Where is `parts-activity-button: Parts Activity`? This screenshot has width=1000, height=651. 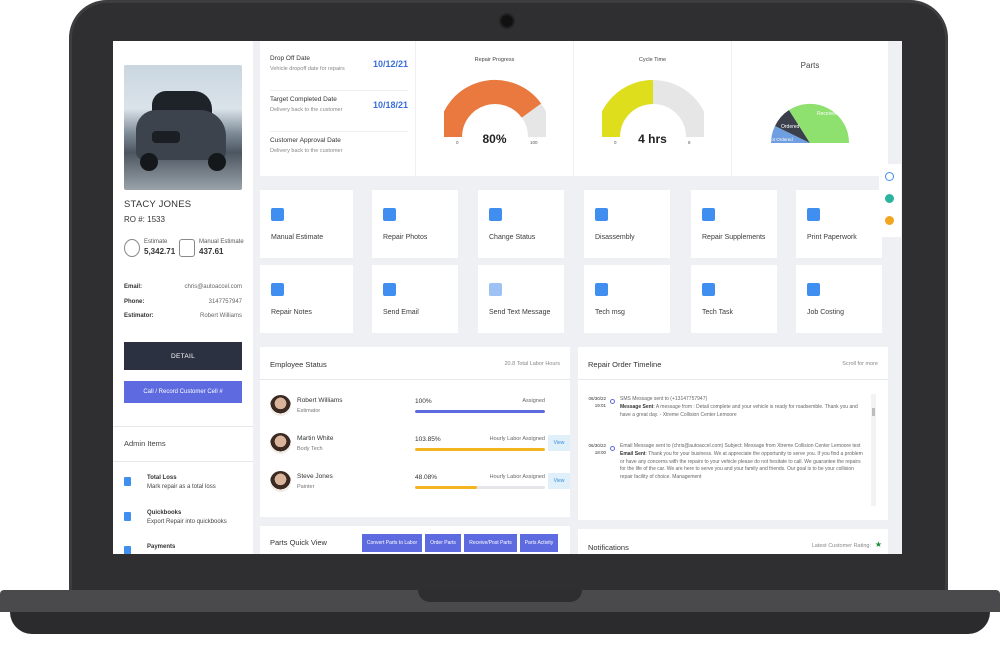
parts-activity-button: Parts Activity is located at coordinates (539, 543).